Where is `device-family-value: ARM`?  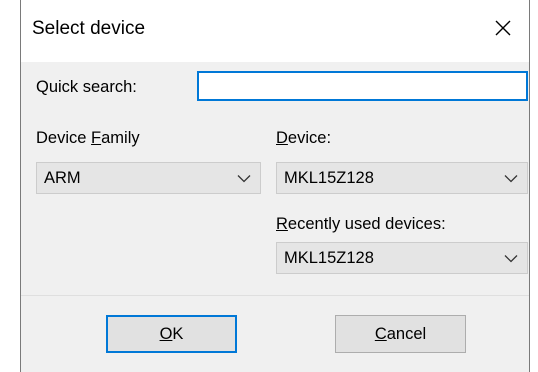 device-family-value: ARM is located at coordinates (62, 178).